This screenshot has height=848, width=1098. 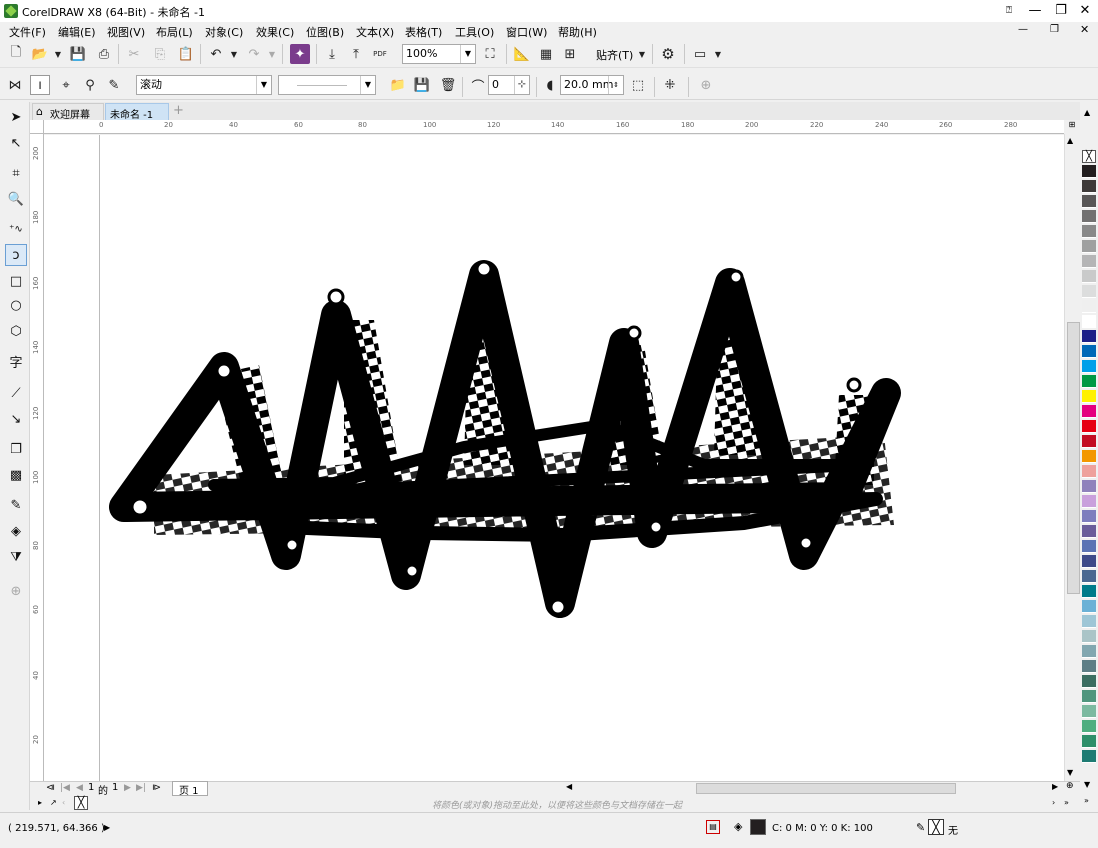 What do you see at coordinates (1054, 29) in the screenshot?
I see `doc-restore-icon: ❐` at bounding box center [1054, 29].